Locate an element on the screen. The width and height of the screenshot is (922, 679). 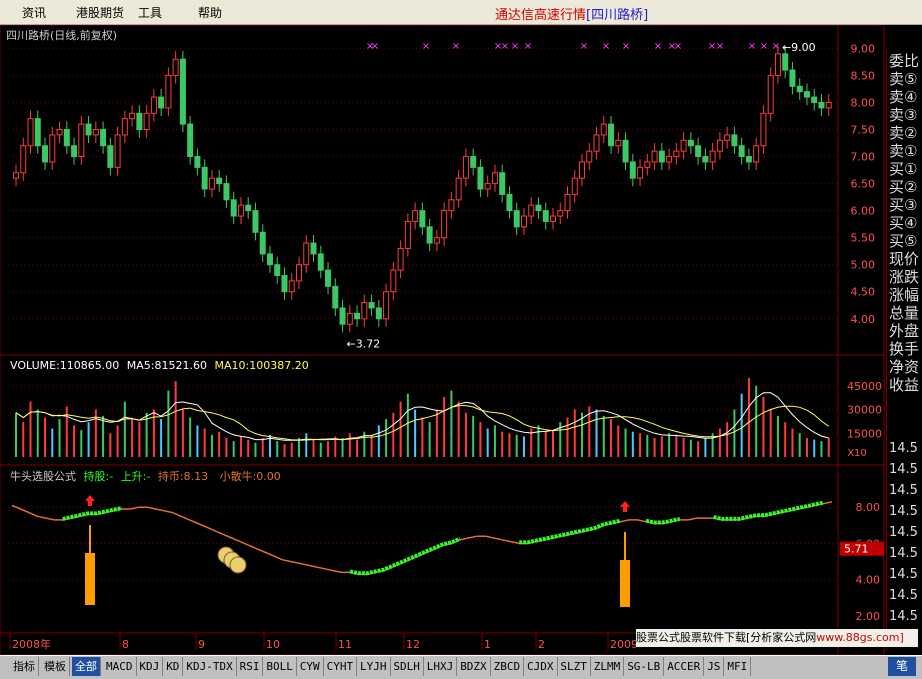
menu-hk-futures: 港股期货 is located at coordinates (100, 12).